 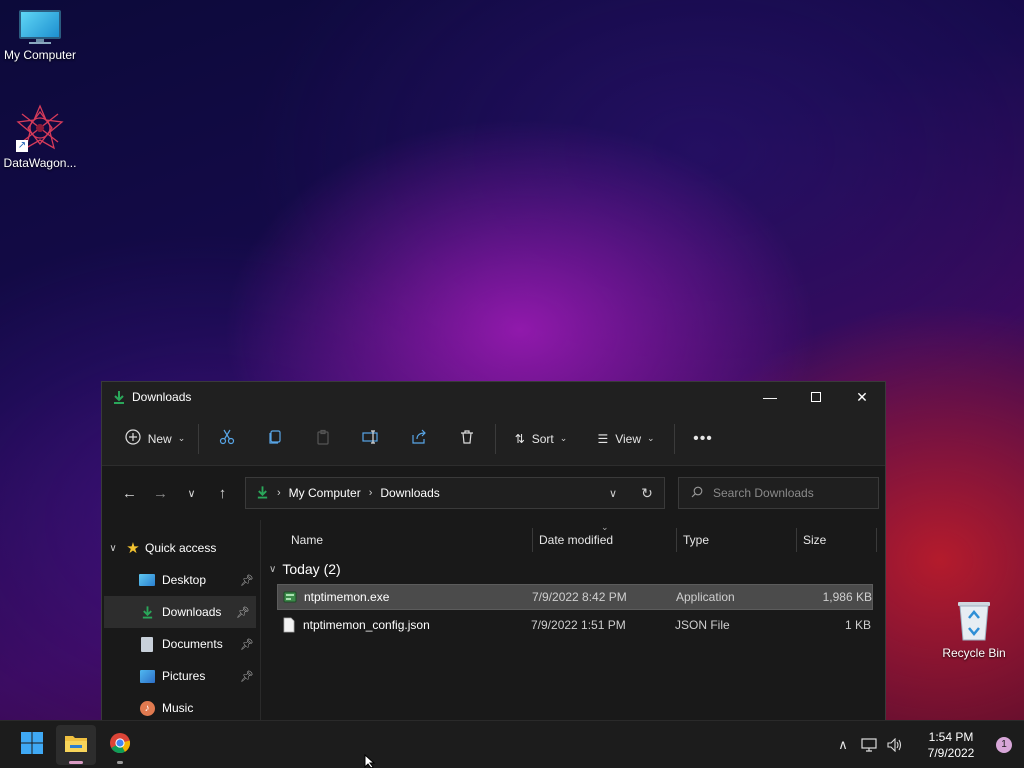 I want to click on arrow-up-icon: ↑, so click(x=222, y=493).